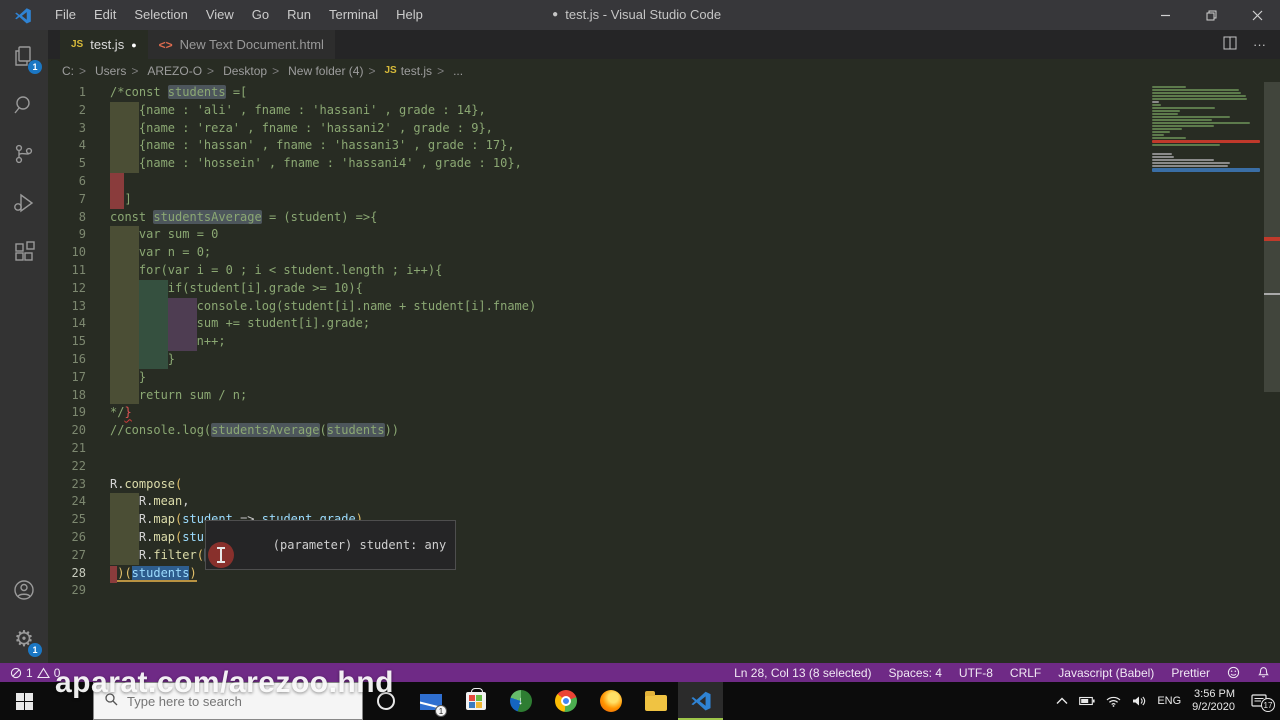  I want to click on code-line: 17}, so click(664, 377).